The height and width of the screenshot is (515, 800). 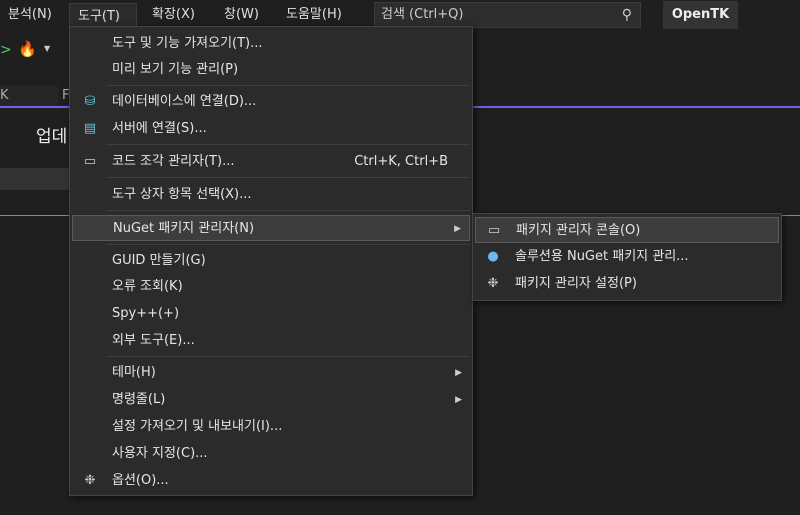 I want to click on submenu-item-package-settings: ❉ 패키지 관리자 설정(P), so click(x=627, y=284).